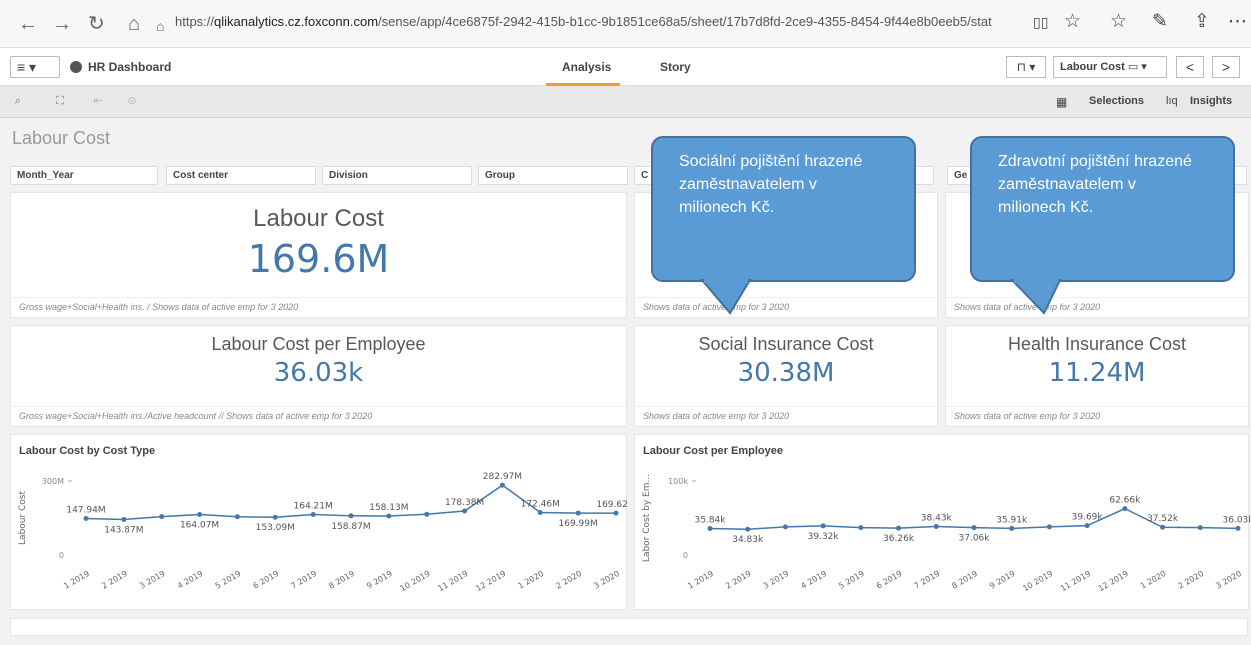 The width and height of the screenshot is (1251, 645). I want to click on data-label: 282.97M, so click(502, 477).